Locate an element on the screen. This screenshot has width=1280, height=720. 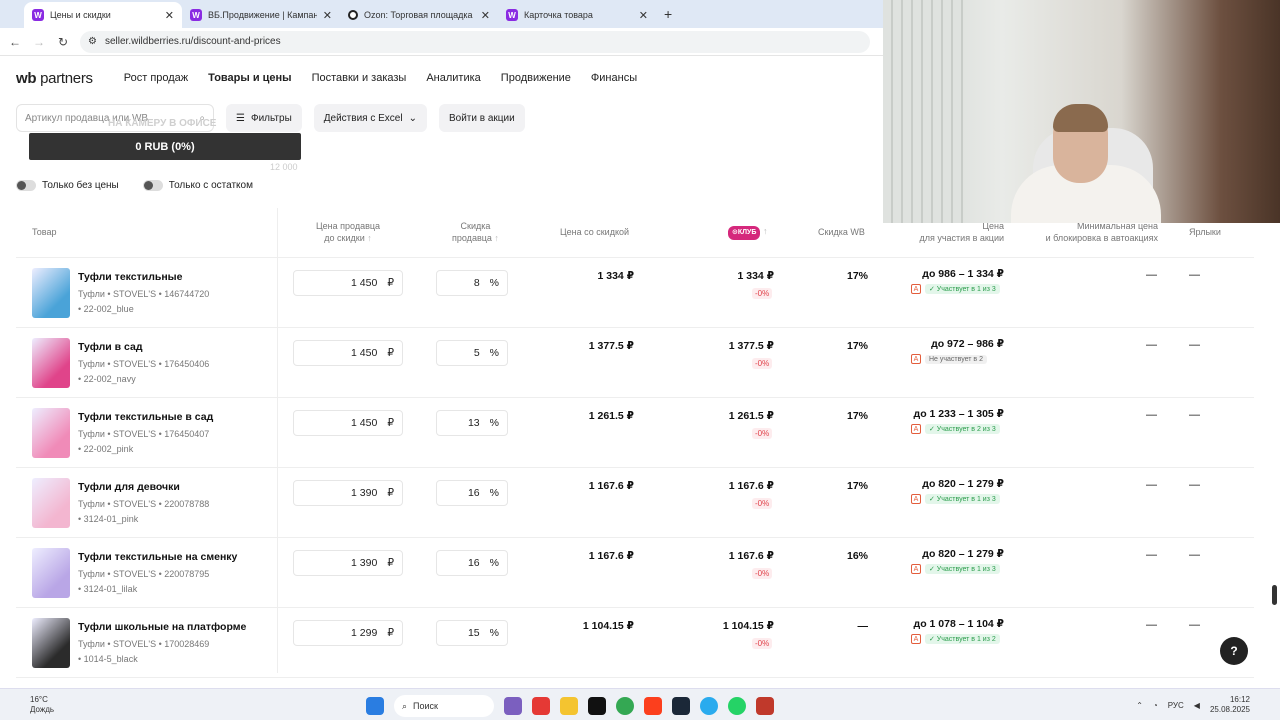
promo-price-range: до 1 078 – 1 104 ₽ is located at coordinates (940, 624).